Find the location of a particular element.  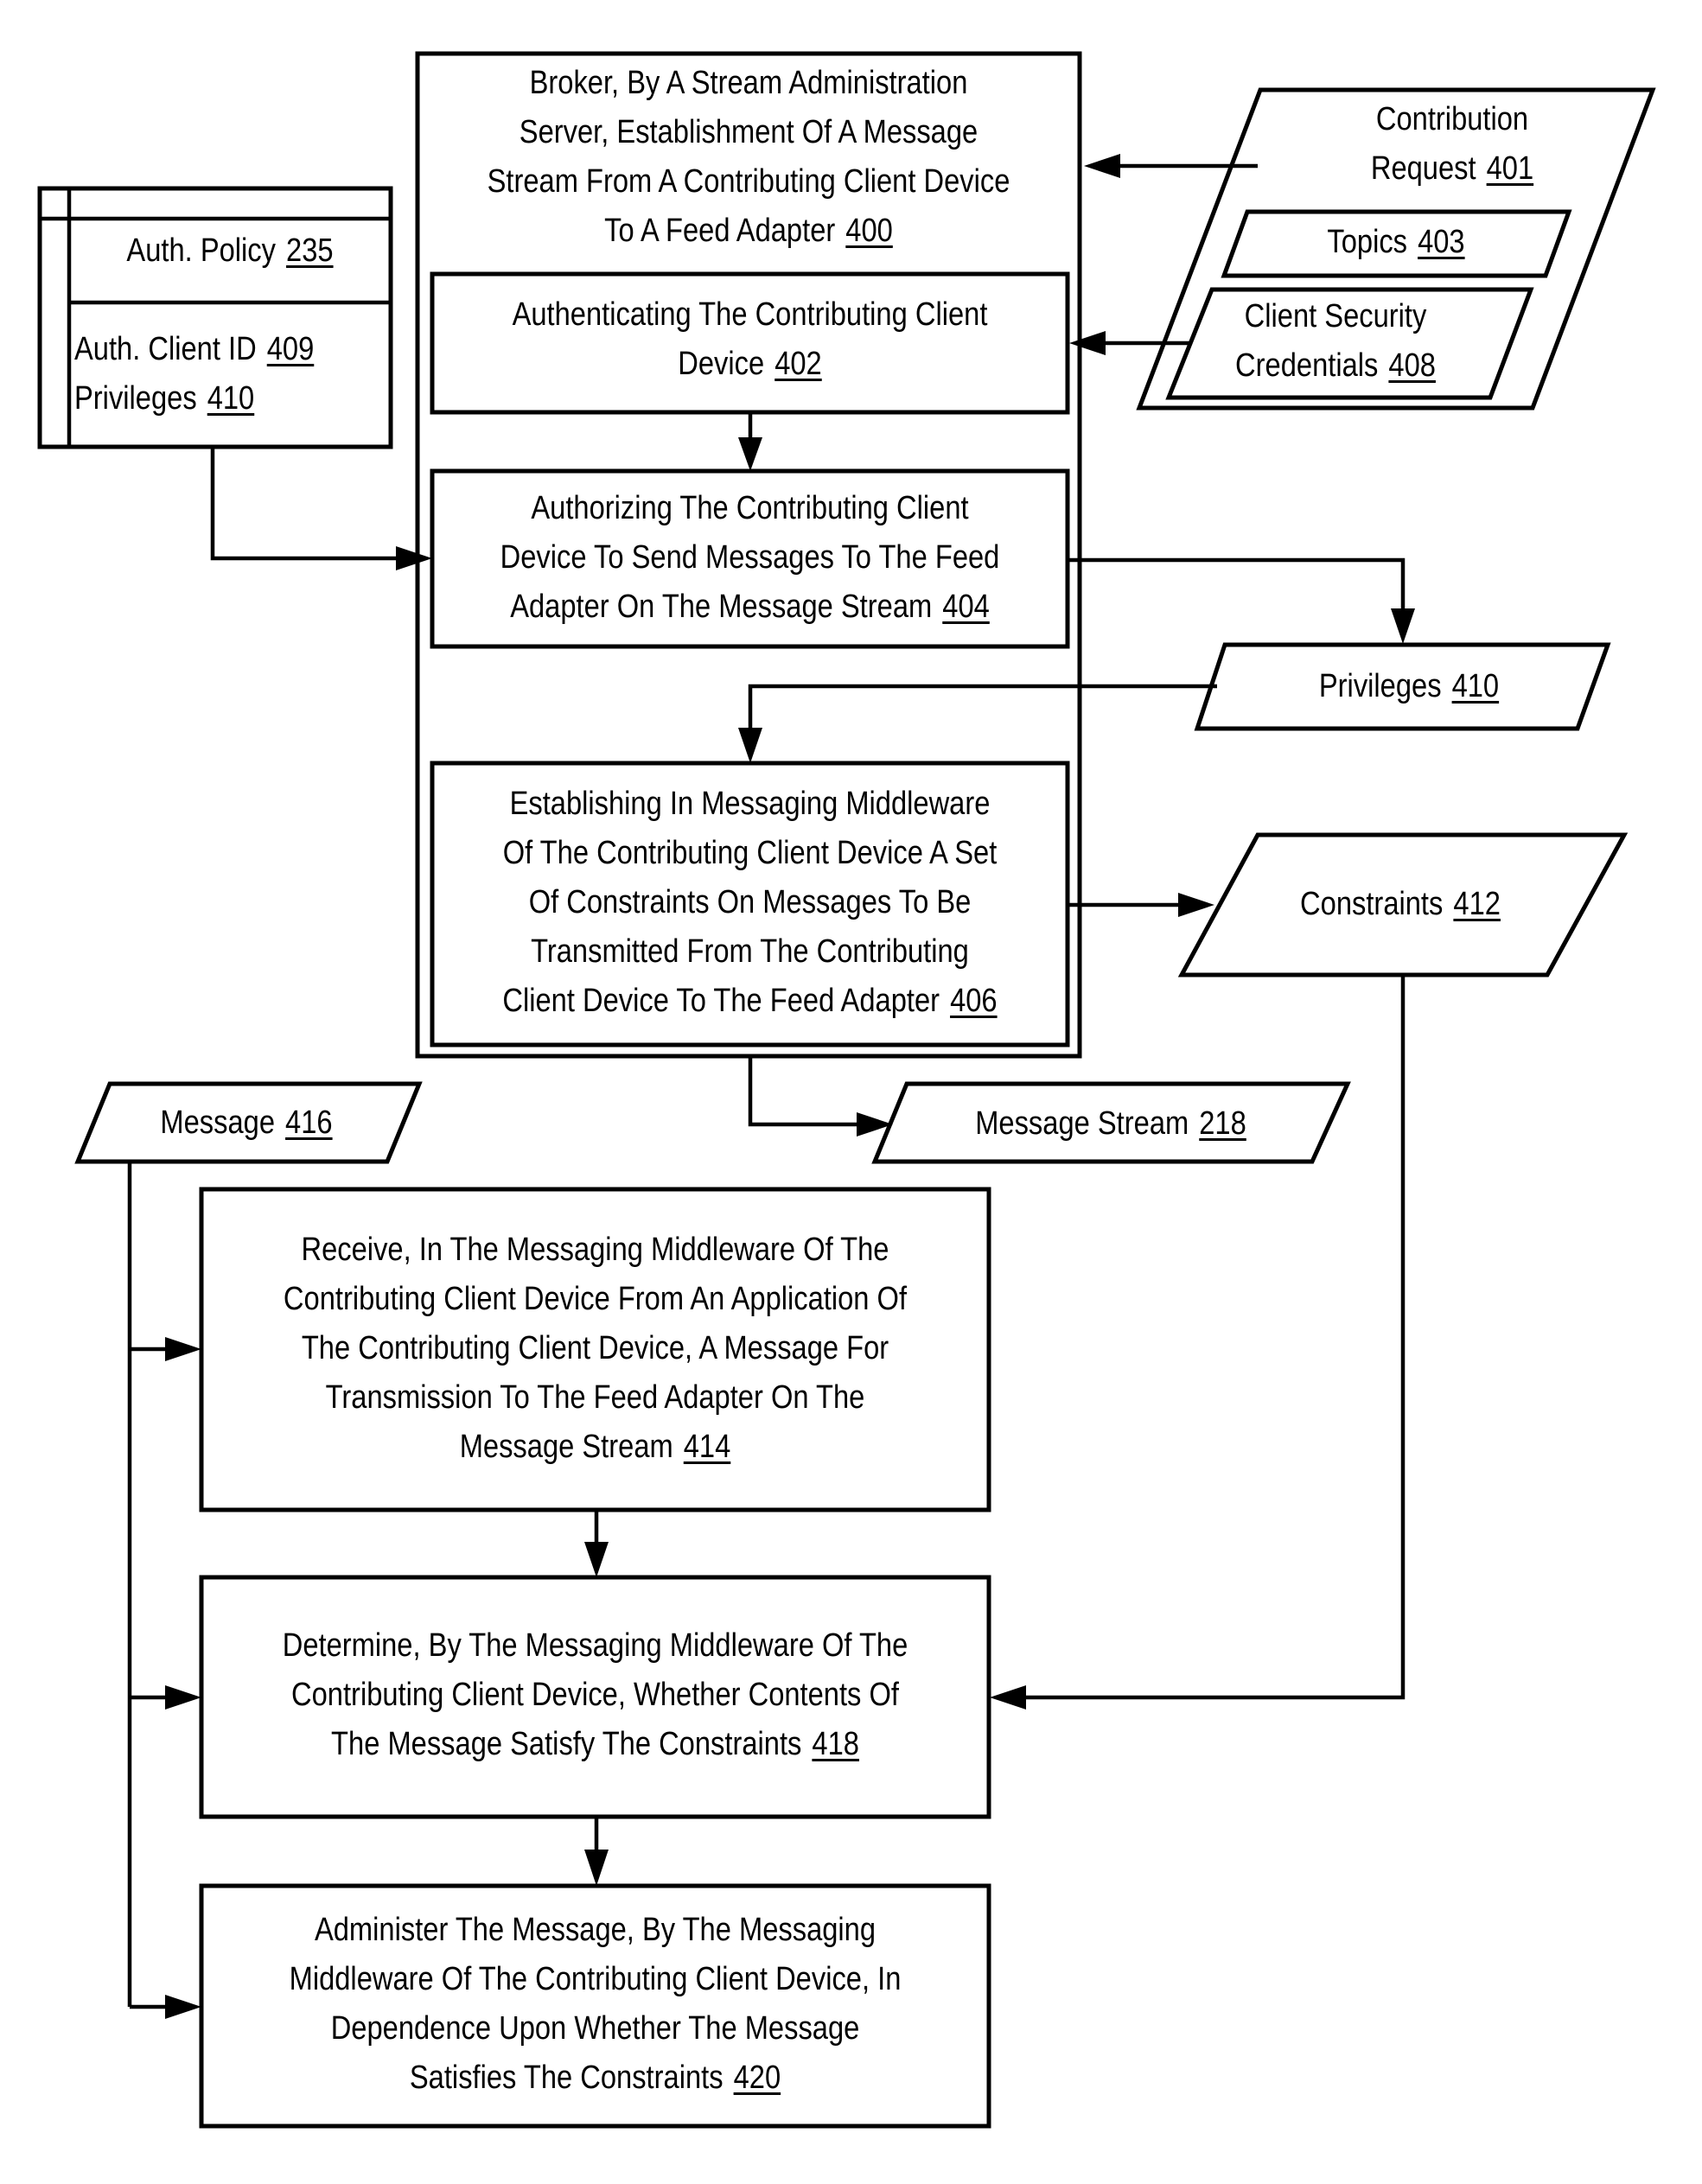

edge-message-to-steps is located at coordinates (164, 1590).